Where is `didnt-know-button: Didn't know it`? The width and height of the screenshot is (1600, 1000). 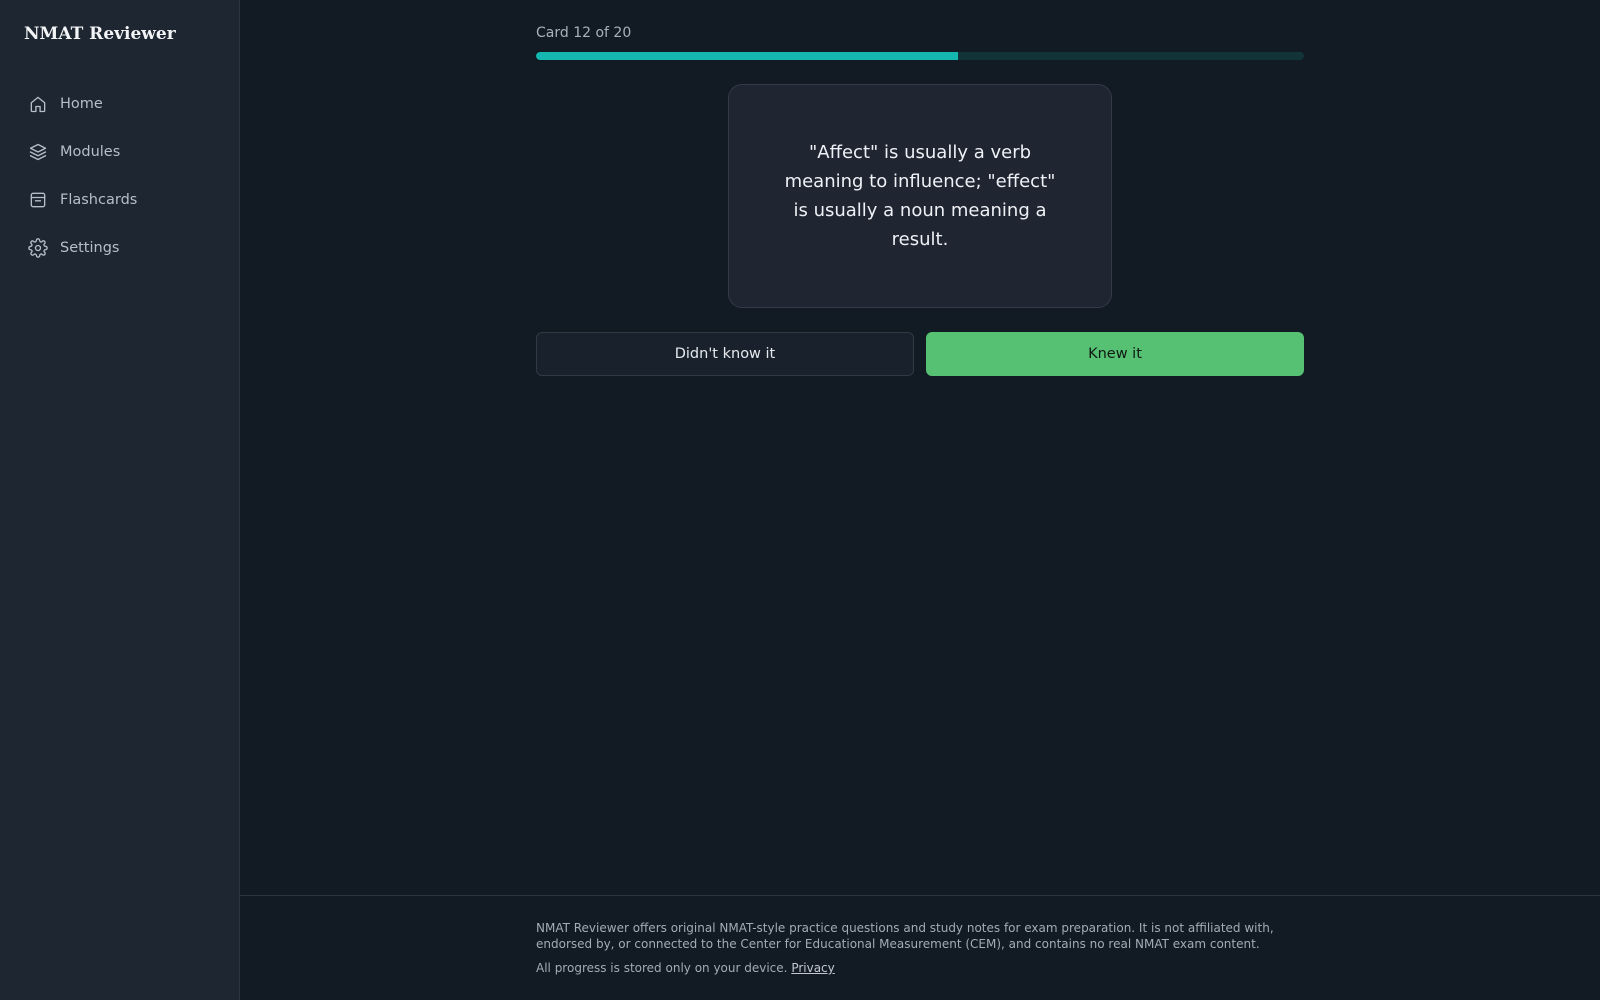
didnt-know-button: Didn't know it is located at coordinates (725, 354).